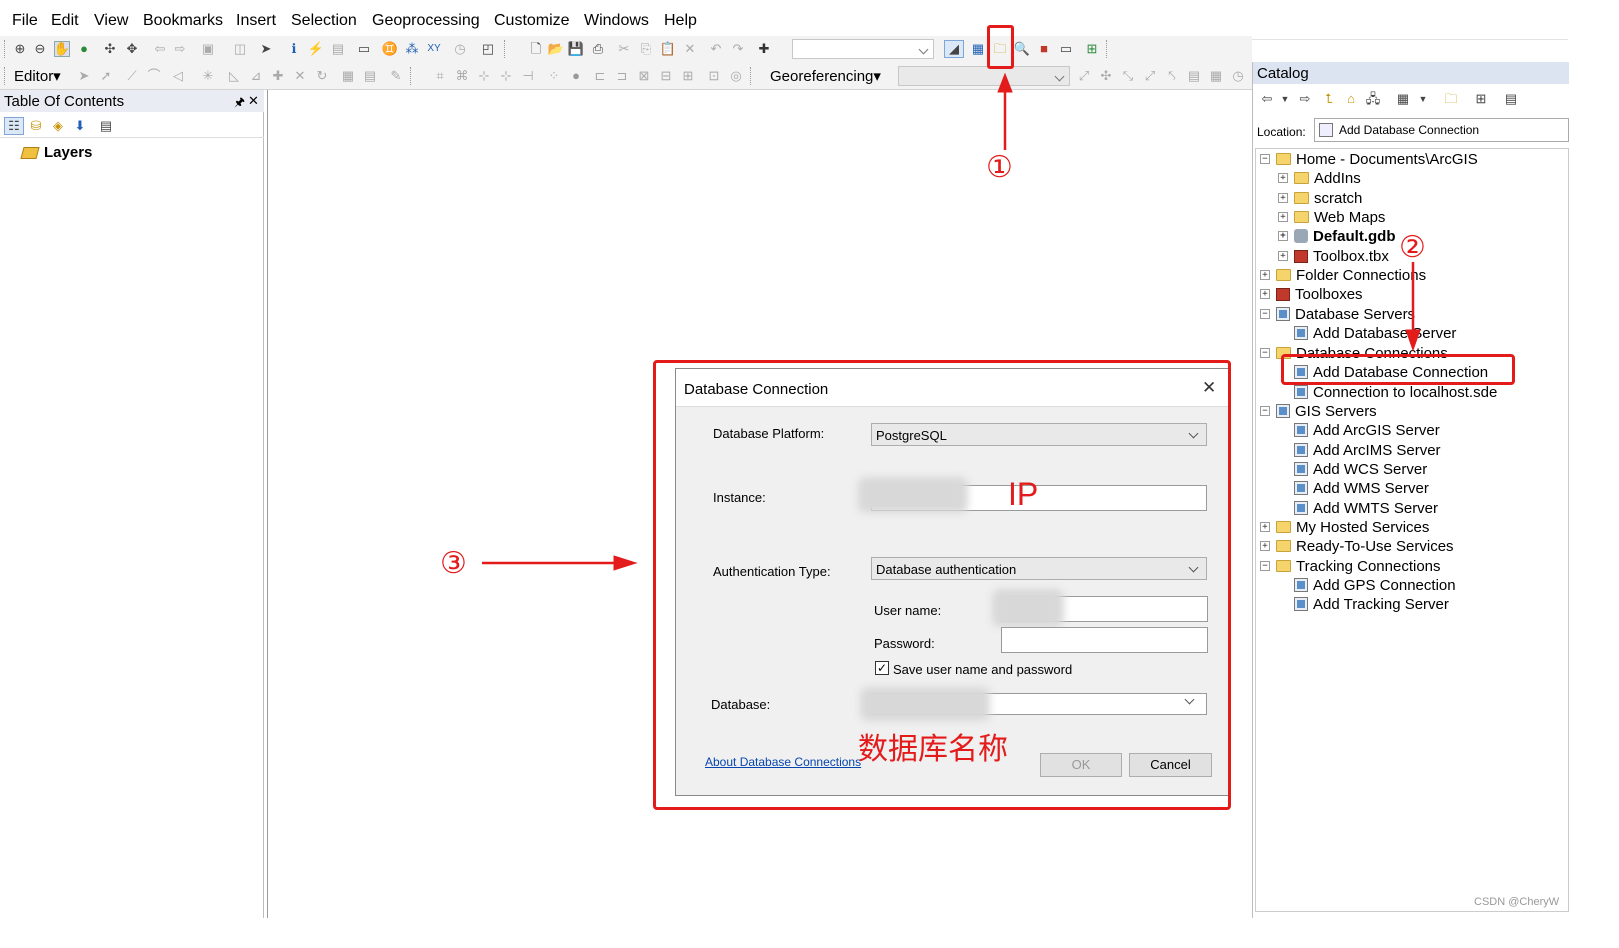 The width and height of the screenshot is (1619, 948). Describe the element at coordinates (625, 563) in the screenshot. I see `arrow-3-head` at that location.